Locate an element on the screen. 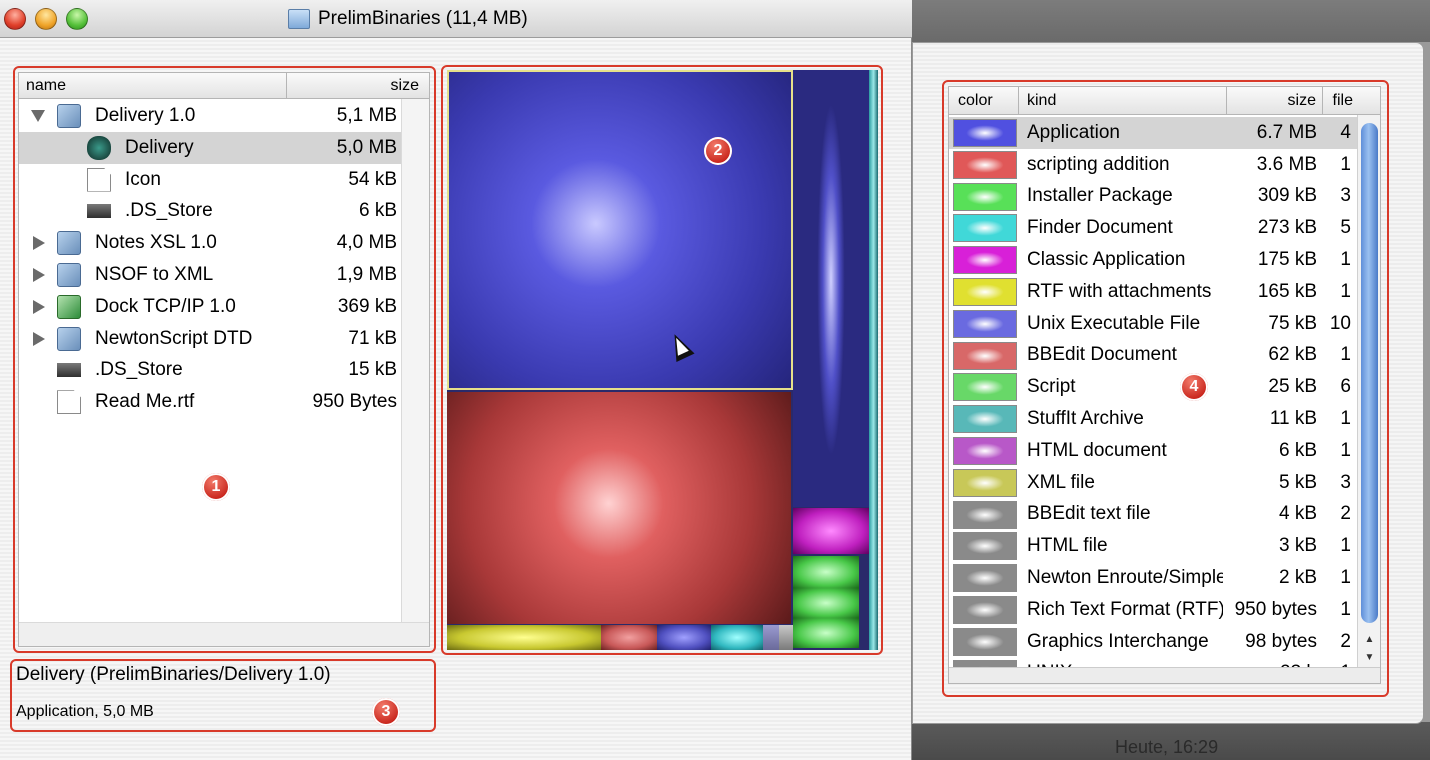  tree-row: .DS_Store 15 kB is located at coordinates (211, 370).